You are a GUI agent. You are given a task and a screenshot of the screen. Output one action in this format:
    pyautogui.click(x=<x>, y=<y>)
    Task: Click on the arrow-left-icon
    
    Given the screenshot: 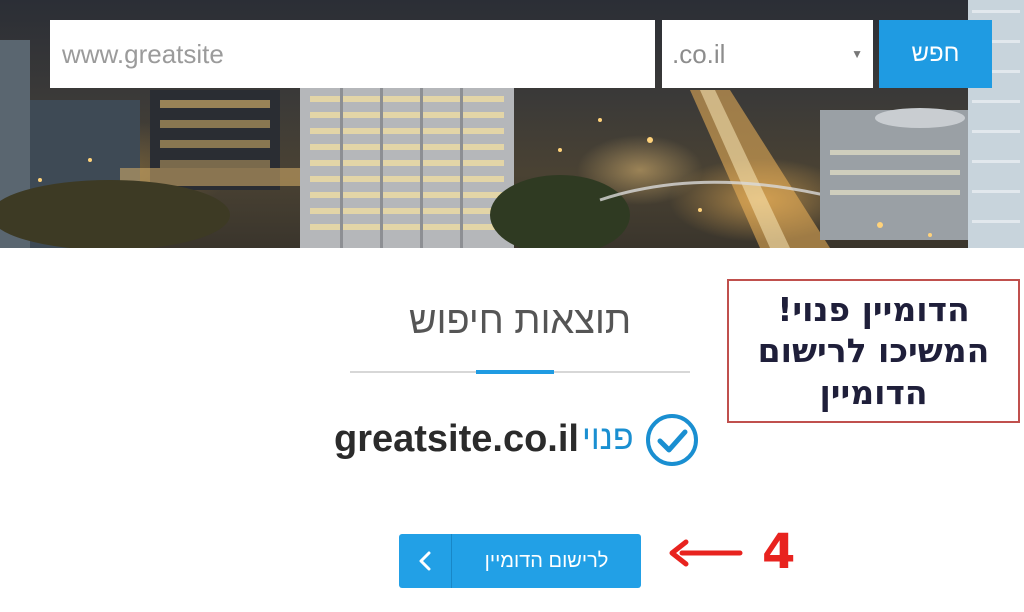 What is the action you would take?
    pyautogui.click(x=706, y=553)
    